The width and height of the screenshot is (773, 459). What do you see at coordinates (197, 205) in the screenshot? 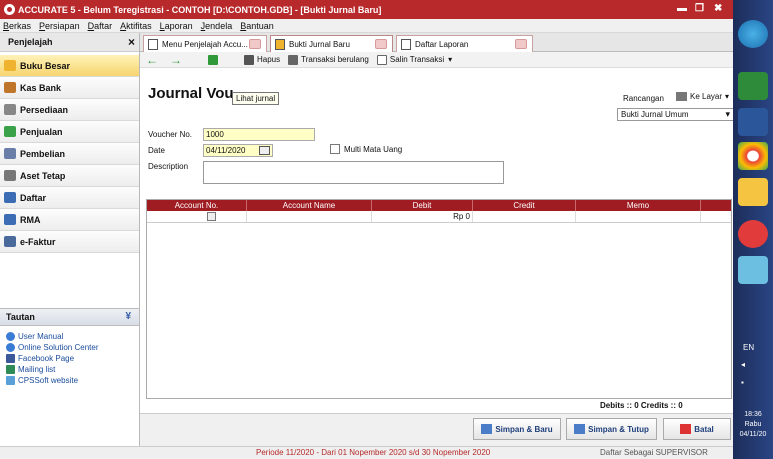
I see `col-account-no: Account No.` at bounding box center [197, 205].